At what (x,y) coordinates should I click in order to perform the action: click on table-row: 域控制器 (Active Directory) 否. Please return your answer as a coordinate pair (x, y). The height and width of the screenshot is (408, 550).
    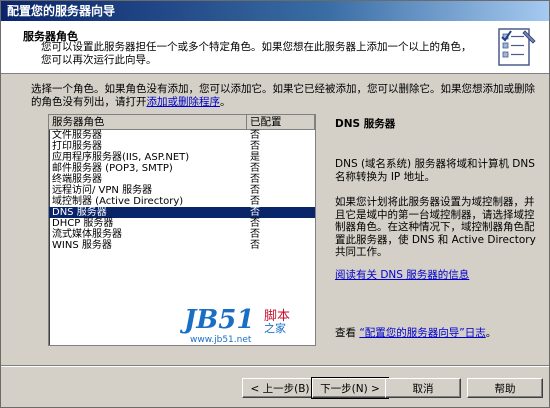
    Looking at the image, I should click on (182, 201).